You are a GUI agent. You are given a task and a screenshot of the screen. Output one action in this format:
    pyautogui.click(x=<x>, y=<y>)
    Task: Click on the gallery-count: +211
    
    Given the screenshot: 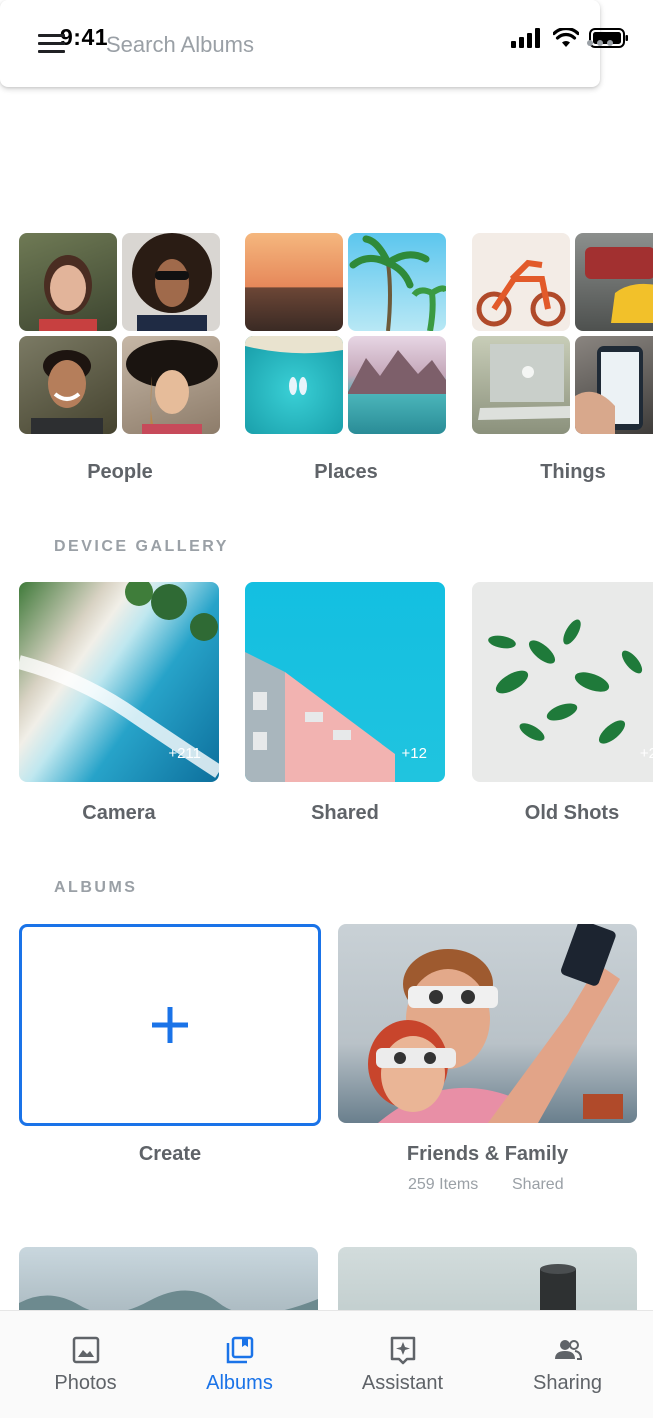 What is the action you would take?
    pyautogui.click(x=184, y=753)
    